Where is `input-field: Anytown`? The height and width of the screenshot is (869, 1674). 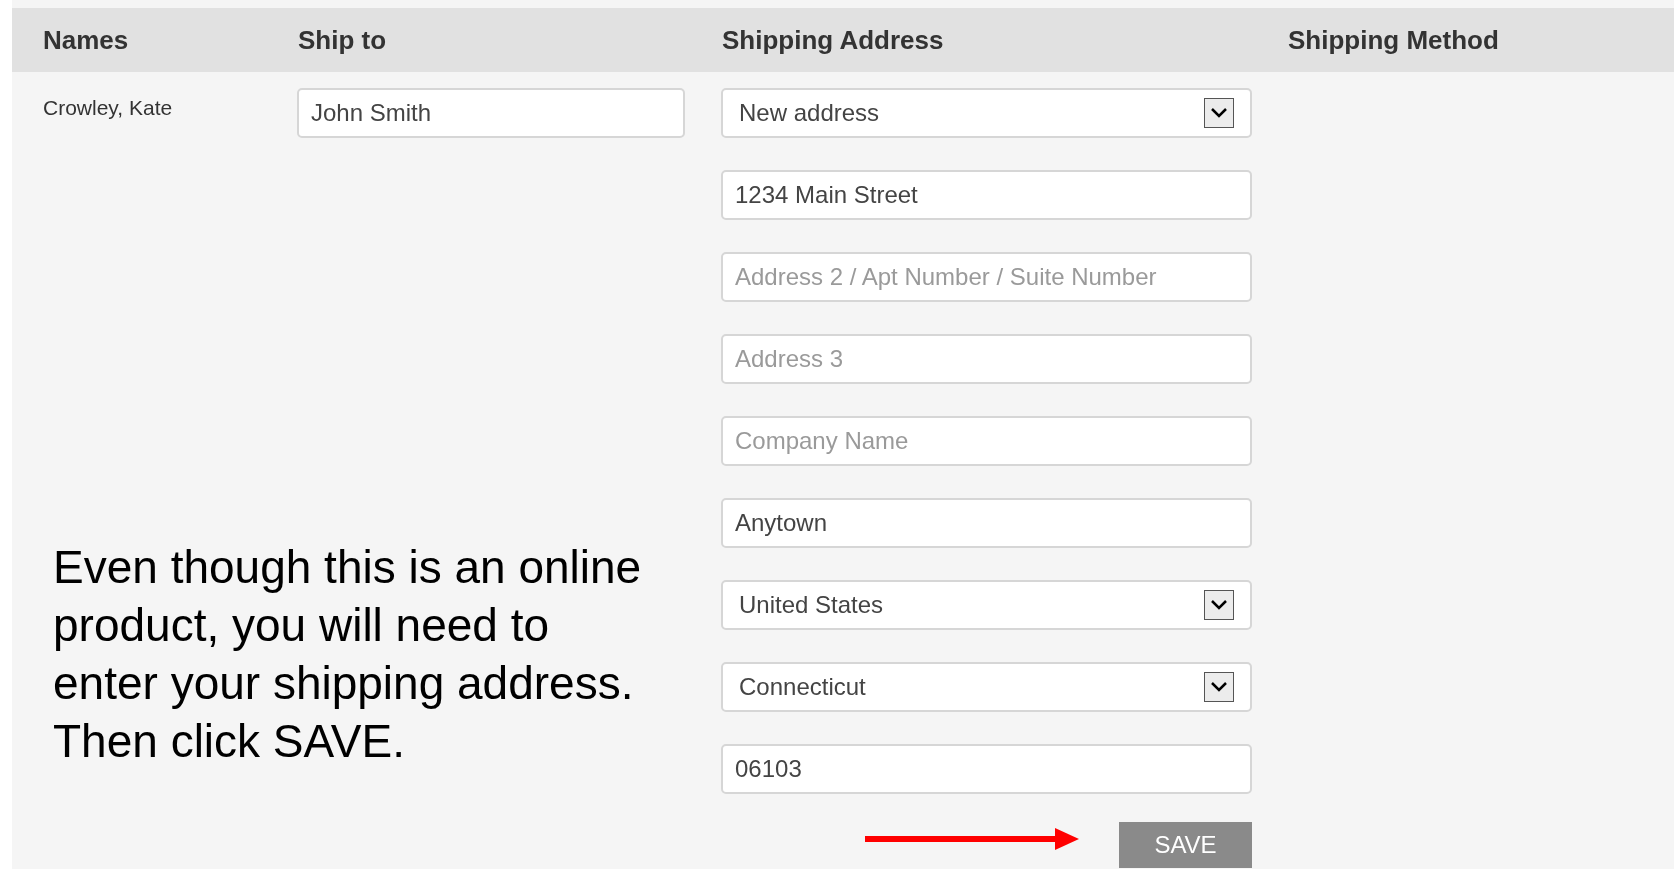
input-field: Anytown is located at coordinates (986, 523).